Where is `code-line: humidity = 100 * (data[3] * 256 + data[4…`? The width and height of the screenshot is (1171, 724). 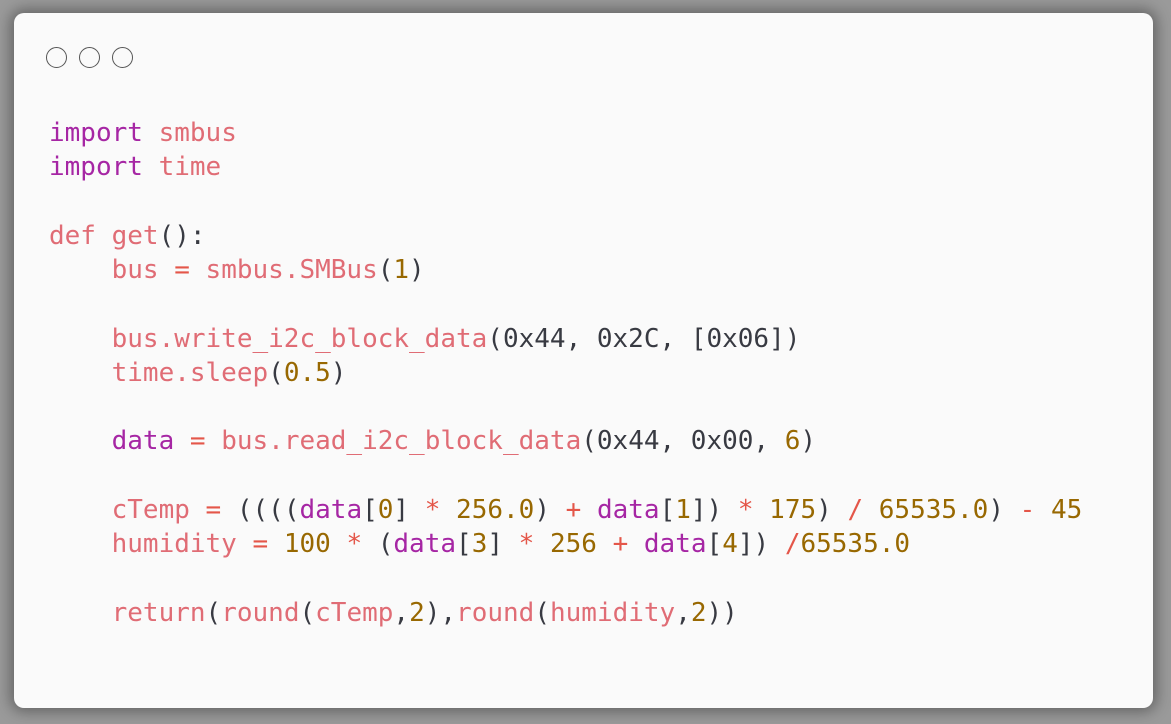
code-line: humidity = 100 * (data[3] * 256 + data[4… is located at coordinates (565, 544).